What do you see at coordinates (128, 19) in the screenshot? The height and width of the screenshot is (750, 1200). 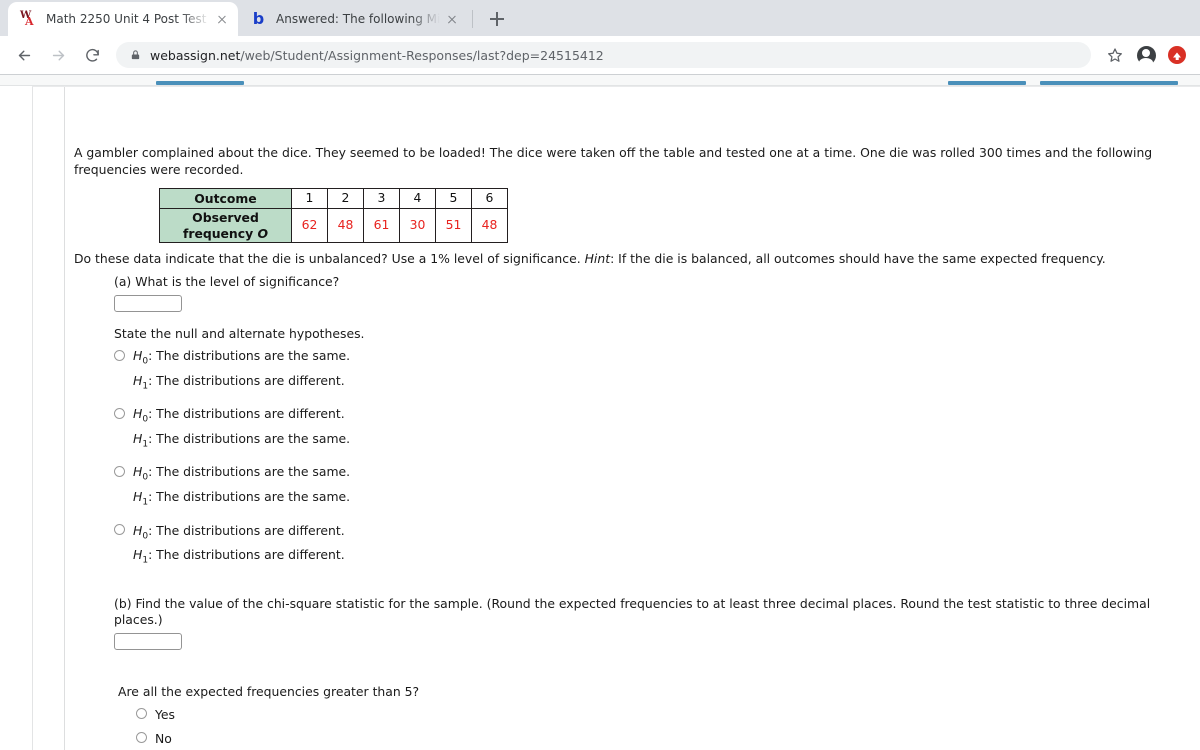 I see `browser-tab-1-title: Math 2250 Unit 4 Post Test Re` at bounding box center [128, 19].